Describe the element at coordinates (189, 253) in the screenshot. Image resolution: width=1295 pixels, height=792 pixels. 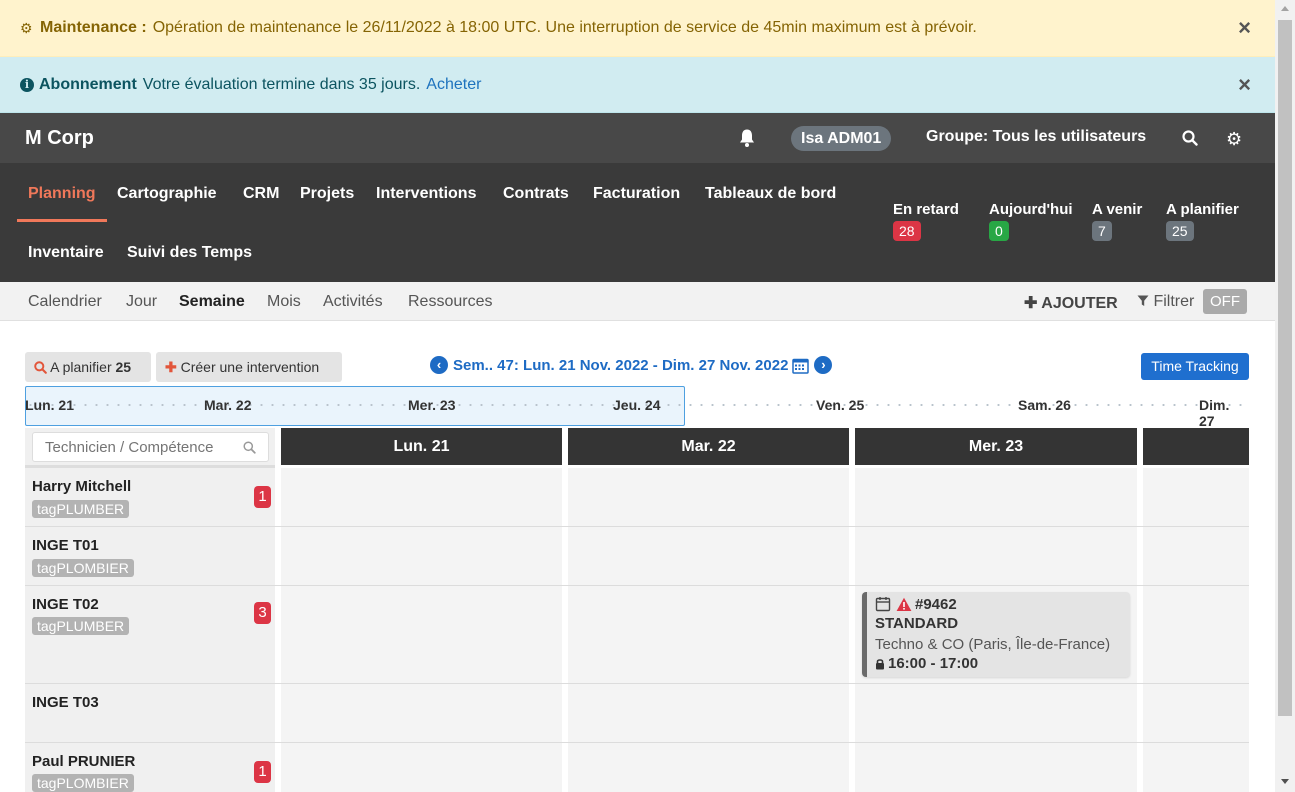
I see `nav-suivi-des-temps: Suivi des Temps` at that location.